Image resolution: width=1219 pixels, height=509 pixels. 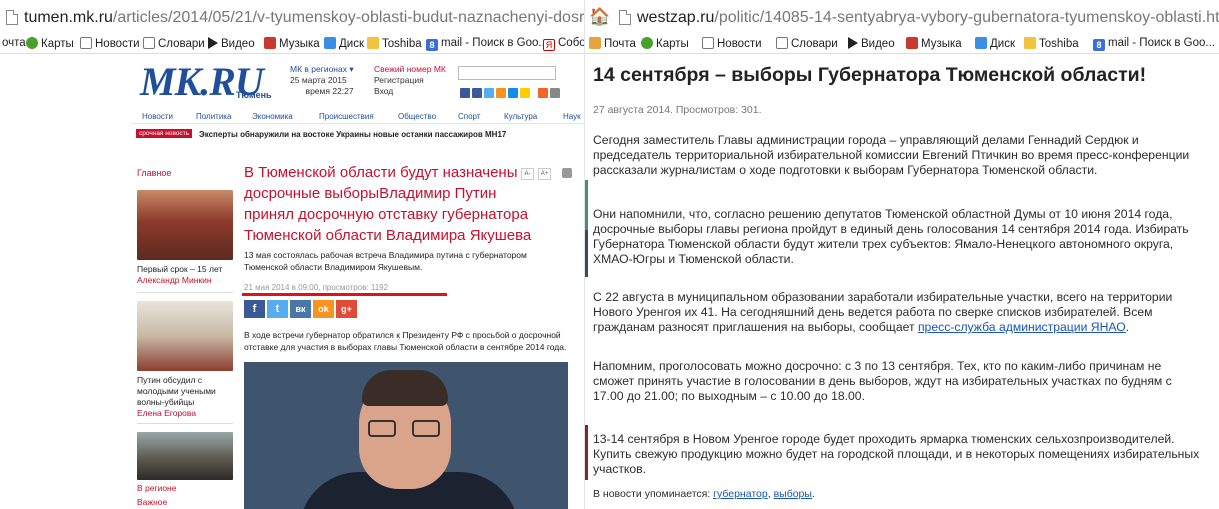 I want to click on nav-item-news: Новости, so click(x=157, y=116).